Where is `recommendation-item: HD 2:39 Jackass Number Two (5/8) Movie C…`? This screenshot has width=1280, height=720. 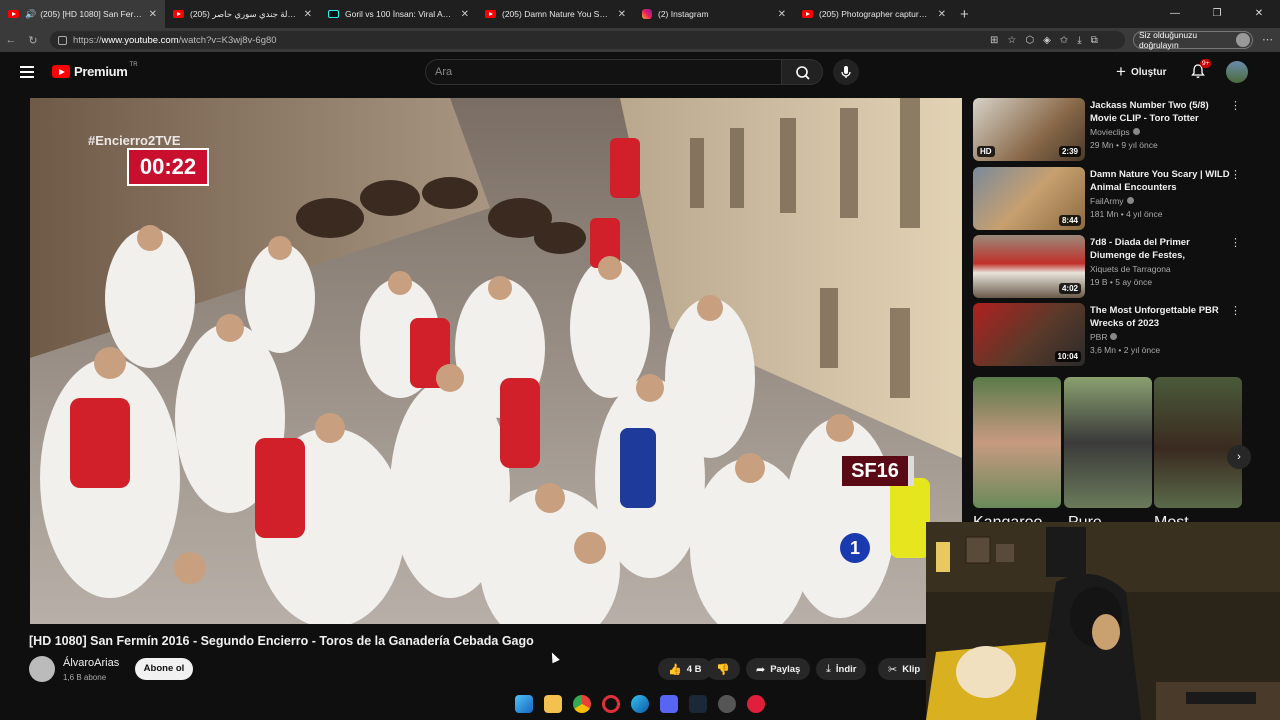
recommendation-item: HD 2:39 Jackass Number Two (5/8) Movie C… is located at coordinates (1118, 130).